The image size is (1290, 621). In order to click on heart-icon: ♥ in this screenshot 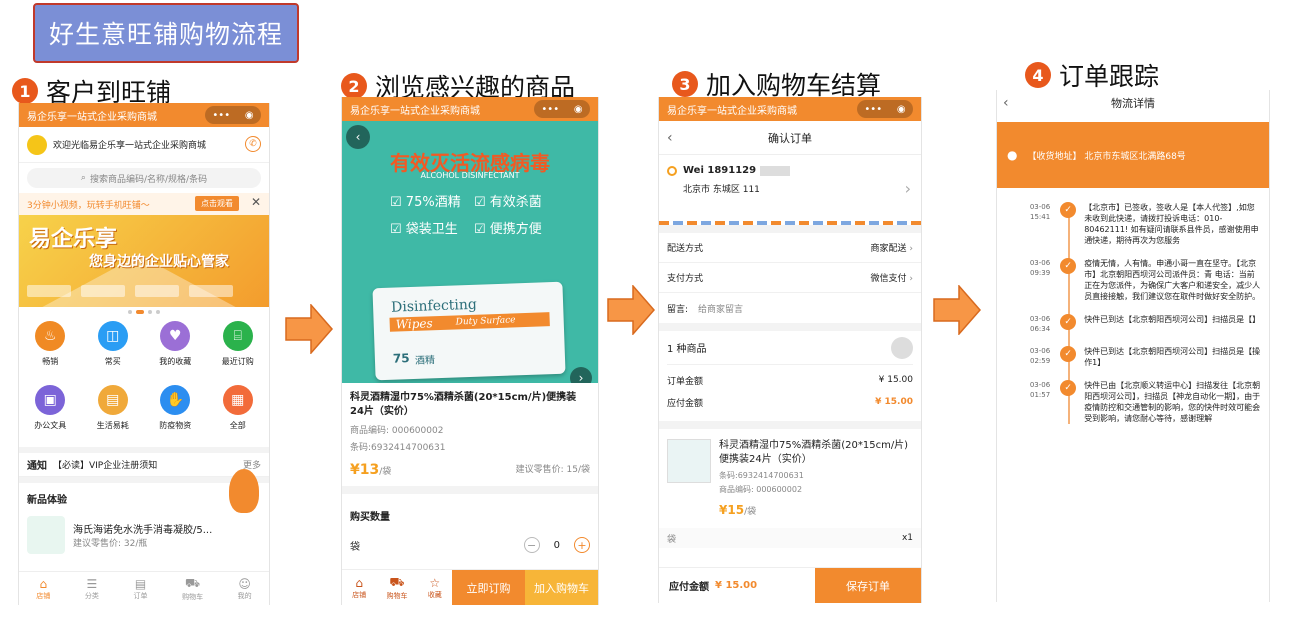, I will do `click(175, 336)`.